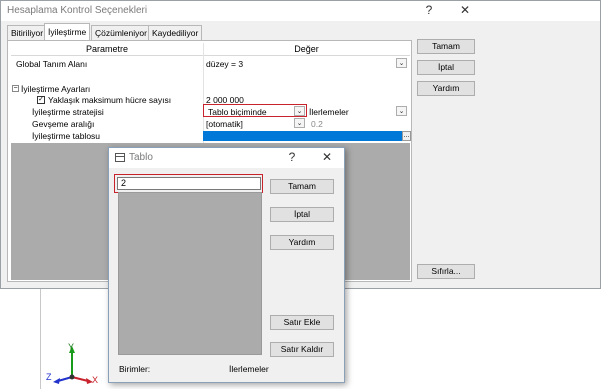 This screenshot has width=601, height=389. Describe the element at coordinates (429, 10) in the screenshot. I see `help-icon: ?` at that location.